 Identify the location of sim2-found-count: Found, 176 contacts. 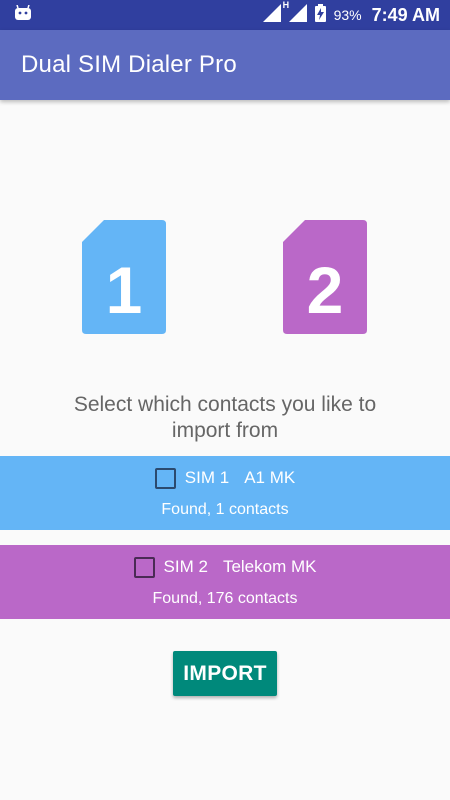
(225, 598).